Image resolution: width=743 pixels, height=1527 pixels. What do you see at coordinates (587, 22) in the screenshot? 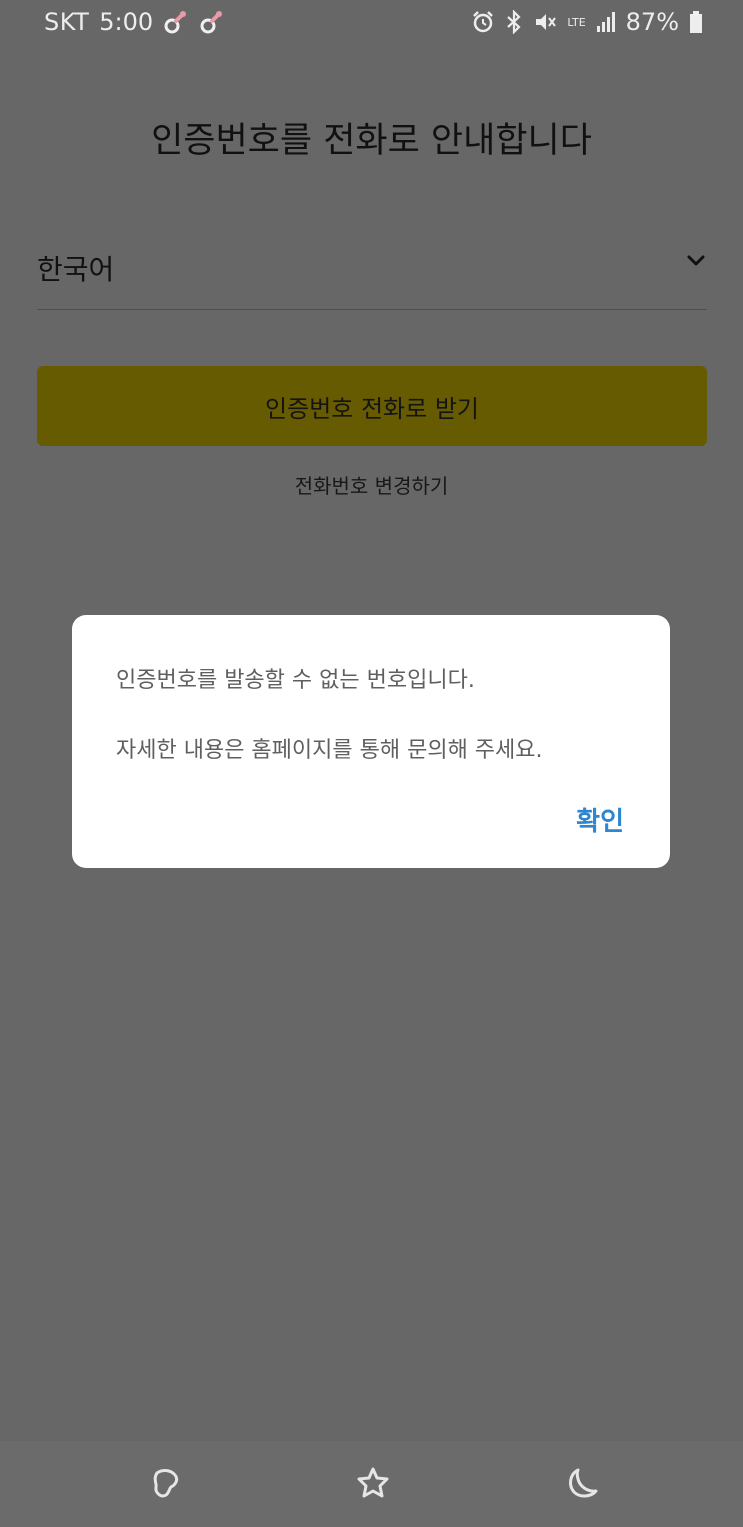
I see `status-right: LTE 87%` at bounding box center [587, 22].